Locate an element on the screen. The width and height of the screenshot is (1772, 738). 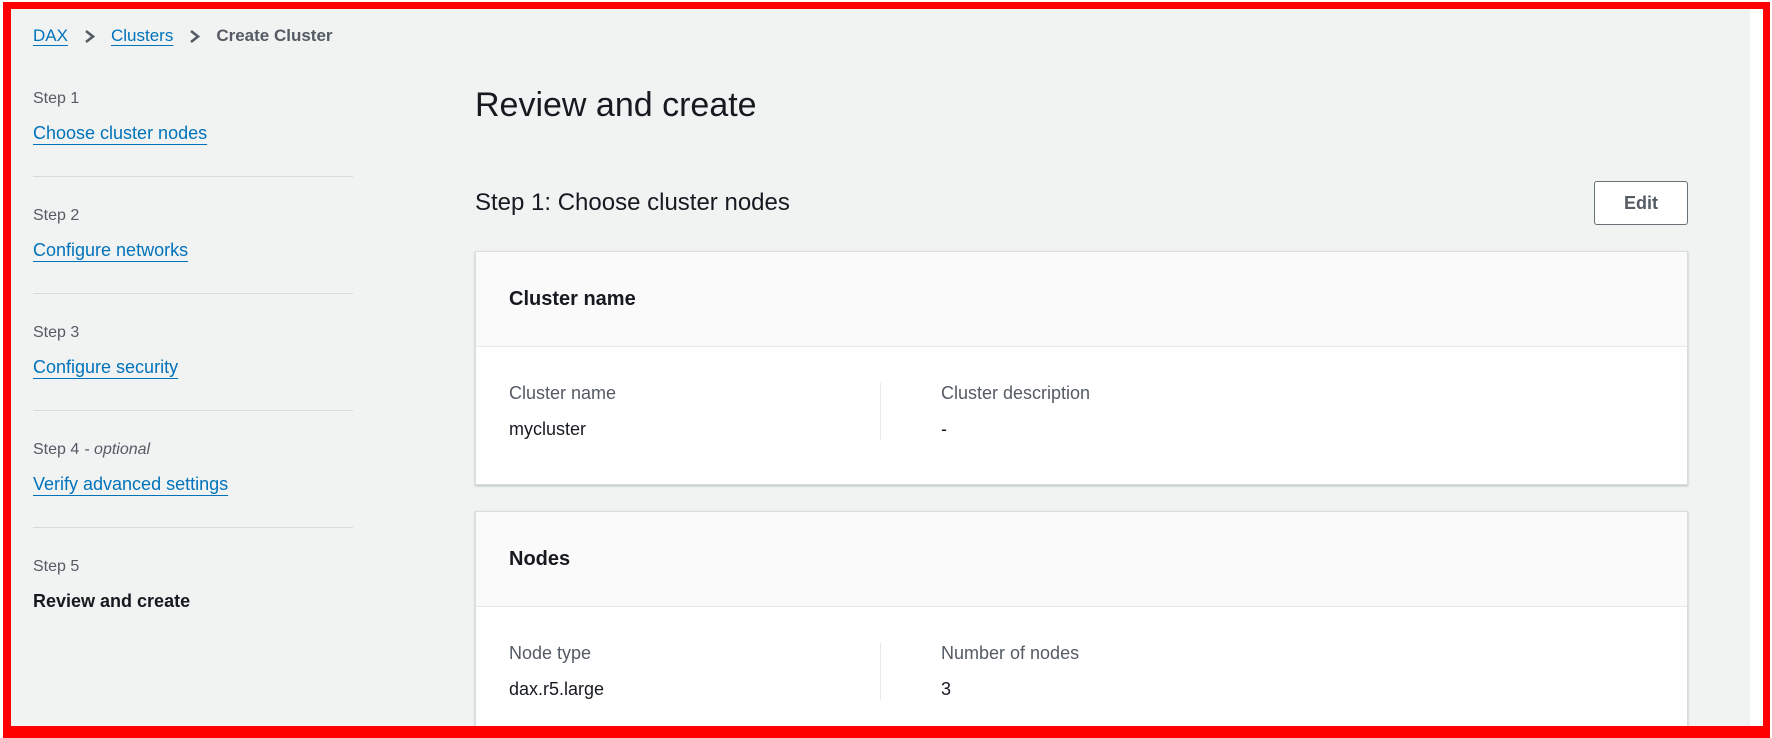
breadcrumb-link-clusters: Clusters is located at coordinates (142, 36).